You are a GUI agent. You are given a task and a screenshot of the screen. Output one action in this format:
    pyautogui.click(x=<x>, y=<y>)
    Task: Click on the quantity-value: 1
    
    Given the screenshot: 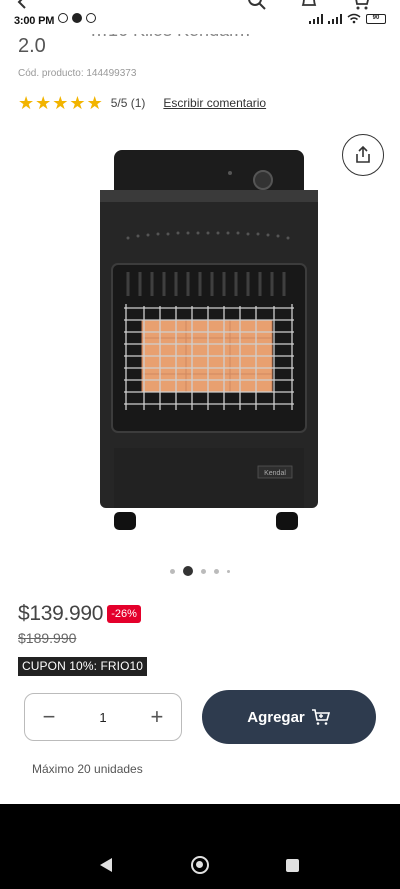 What is the action you would take?
    pyautogui.click(x=102, y=717)
    